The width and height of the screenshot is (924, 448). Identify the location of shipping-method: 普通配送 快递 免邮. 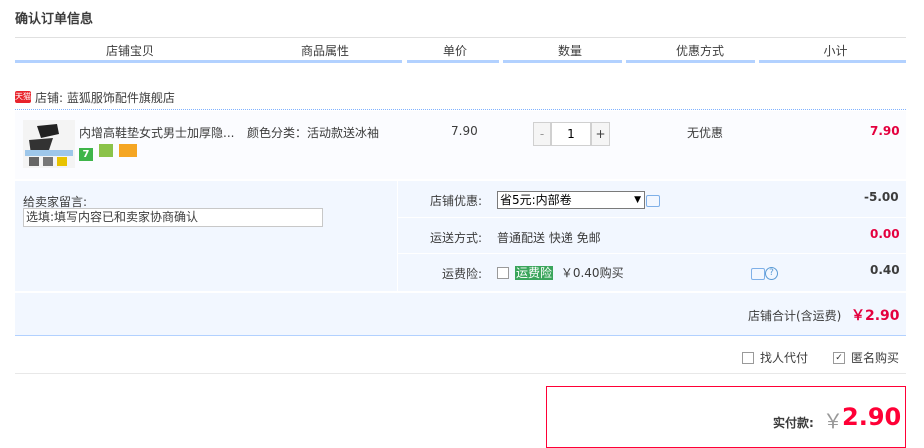
(549, 238).